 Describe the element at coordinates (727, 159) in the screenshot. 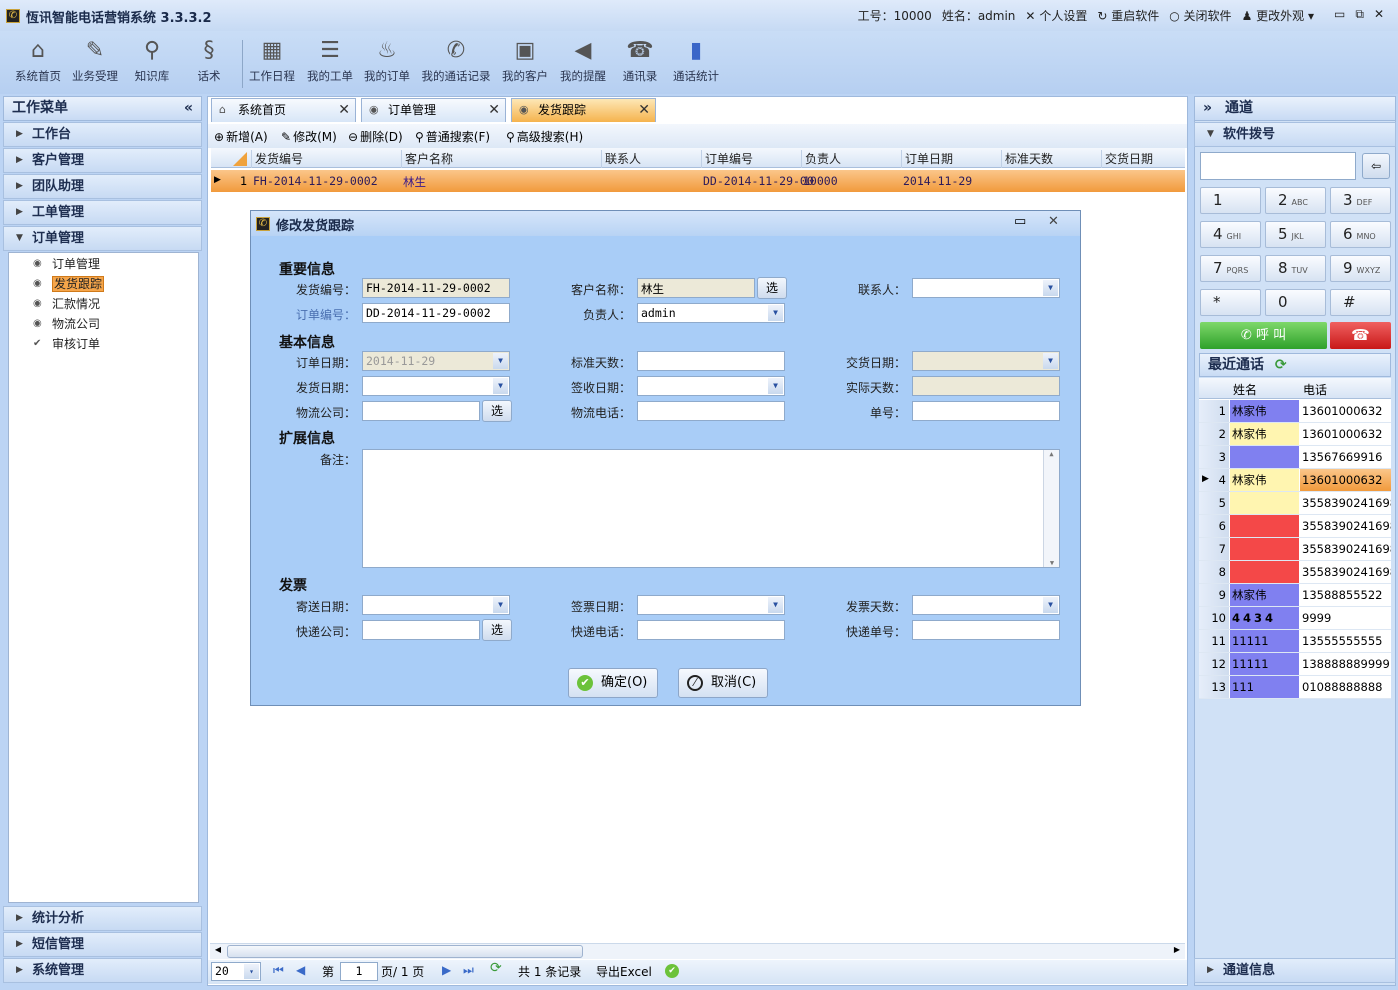

I see `column-header: 订单编号` at that location.